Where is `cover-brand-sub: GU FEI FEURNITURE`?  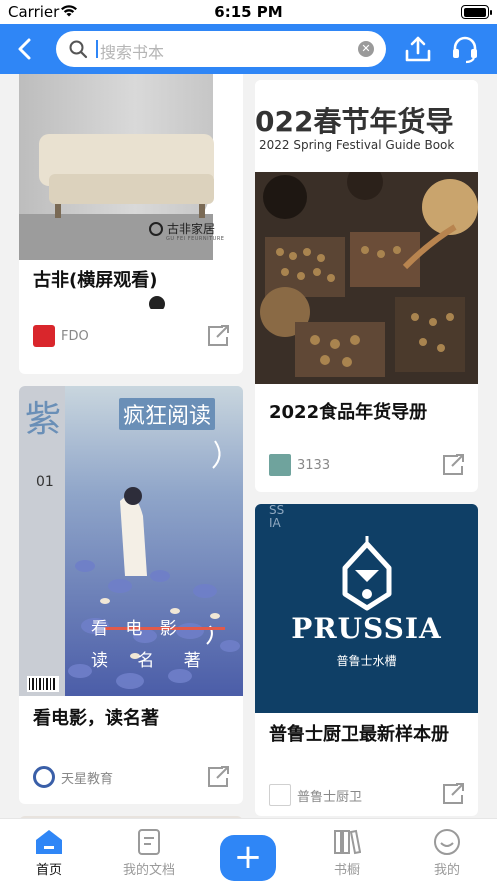
cover-brand-sub: GU FEI FEURNITURE is located at coordinates (195, 239).